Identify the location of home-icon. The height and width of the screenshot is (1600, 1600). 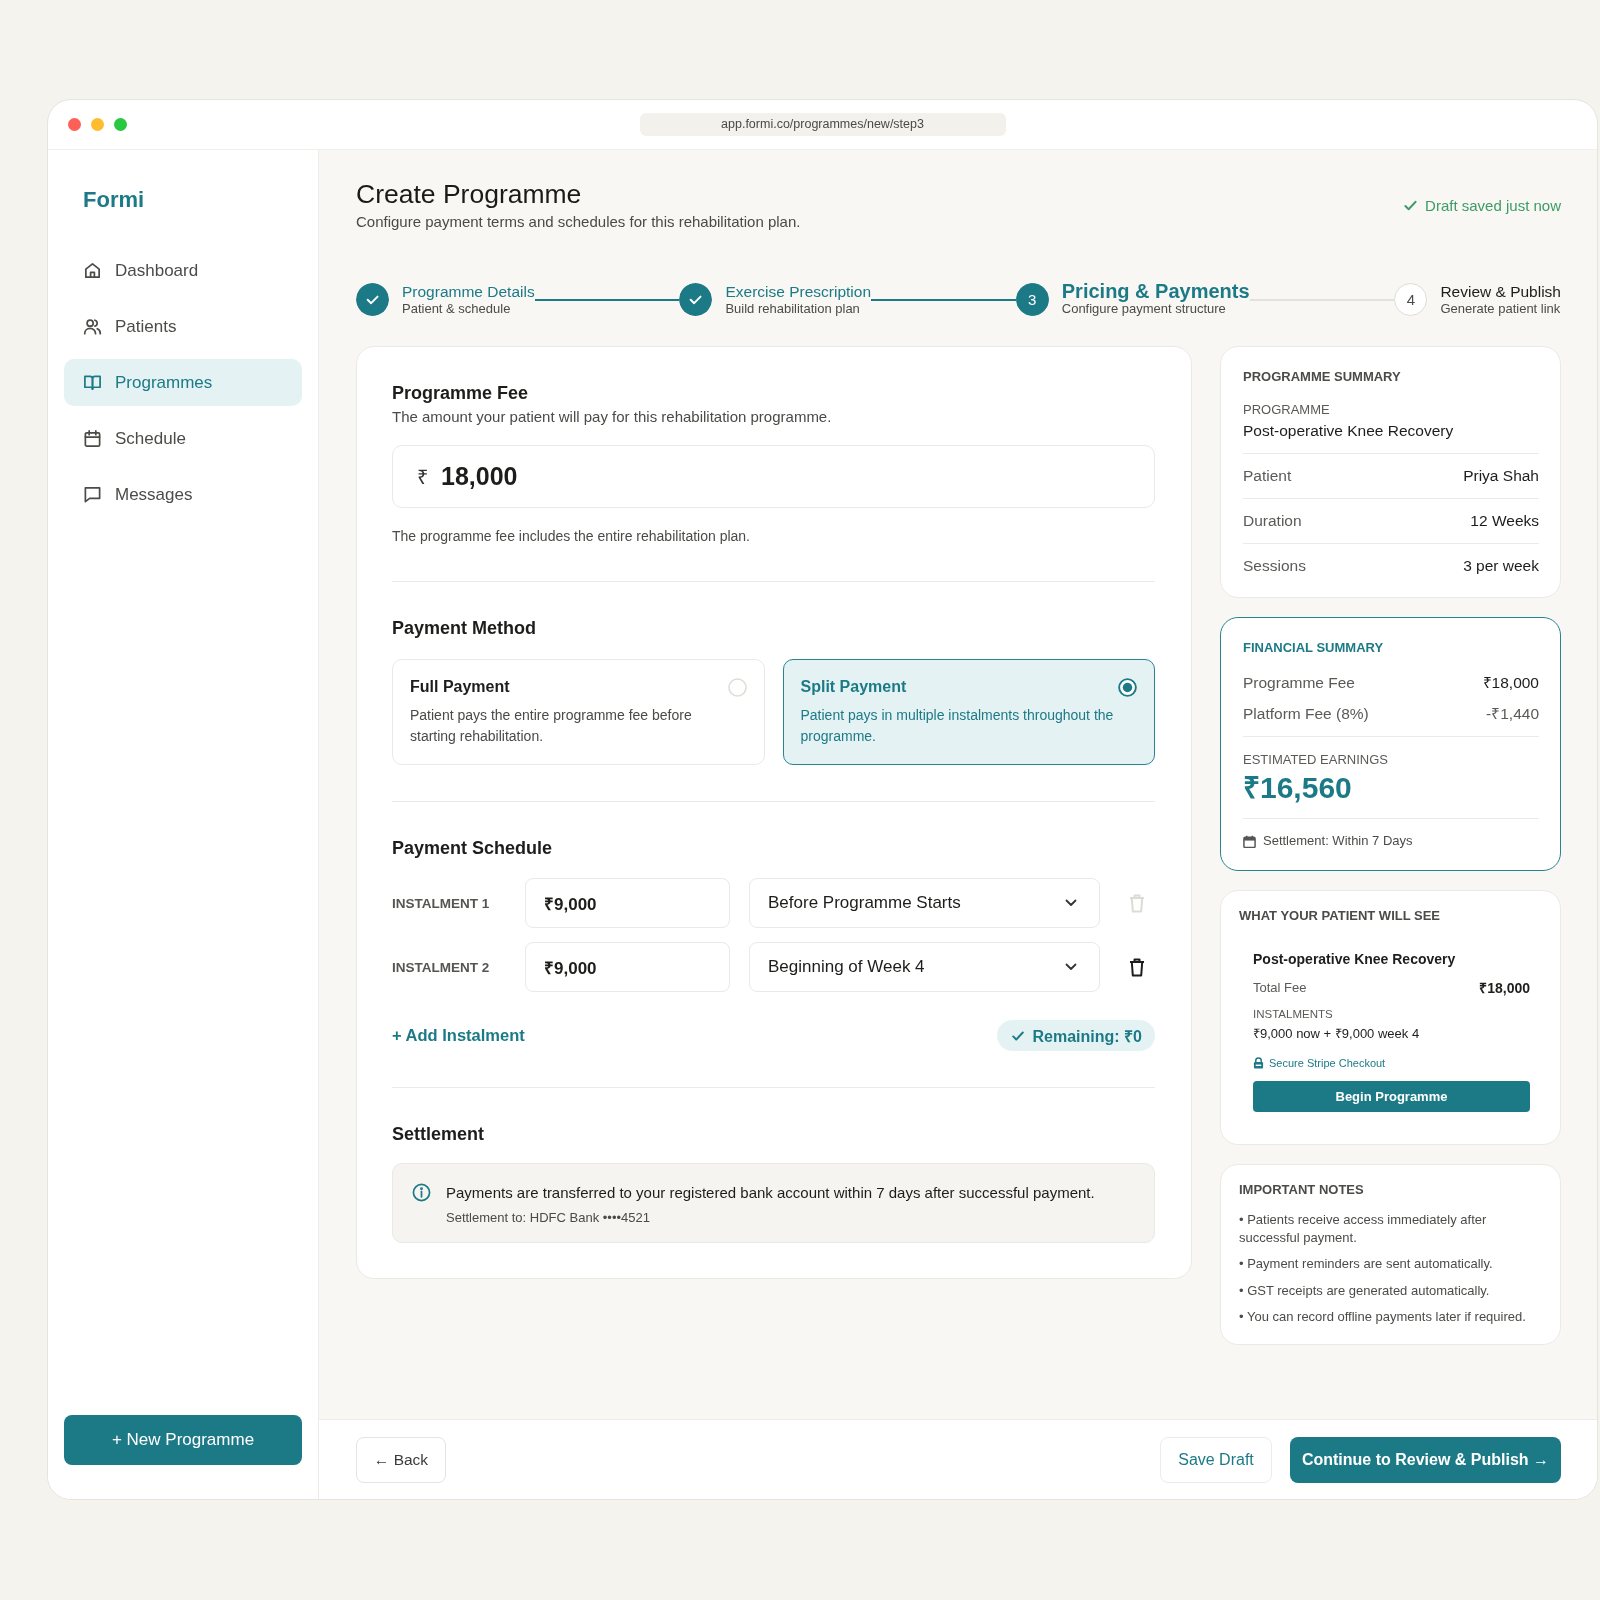
(92, 270).